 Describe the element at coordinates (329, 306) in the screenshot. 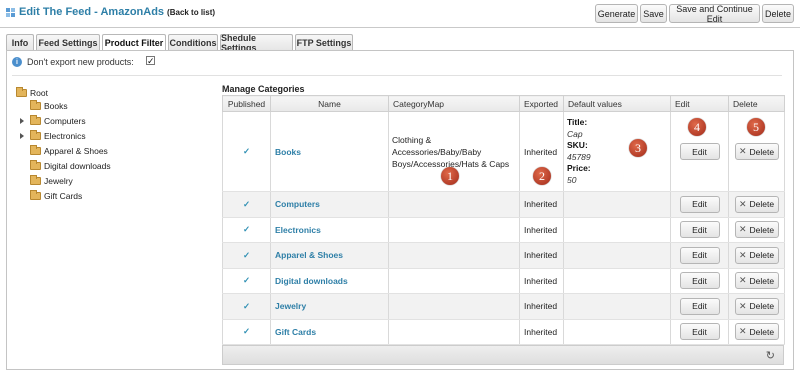

I see `category-name-link: Jewelry` at that location.